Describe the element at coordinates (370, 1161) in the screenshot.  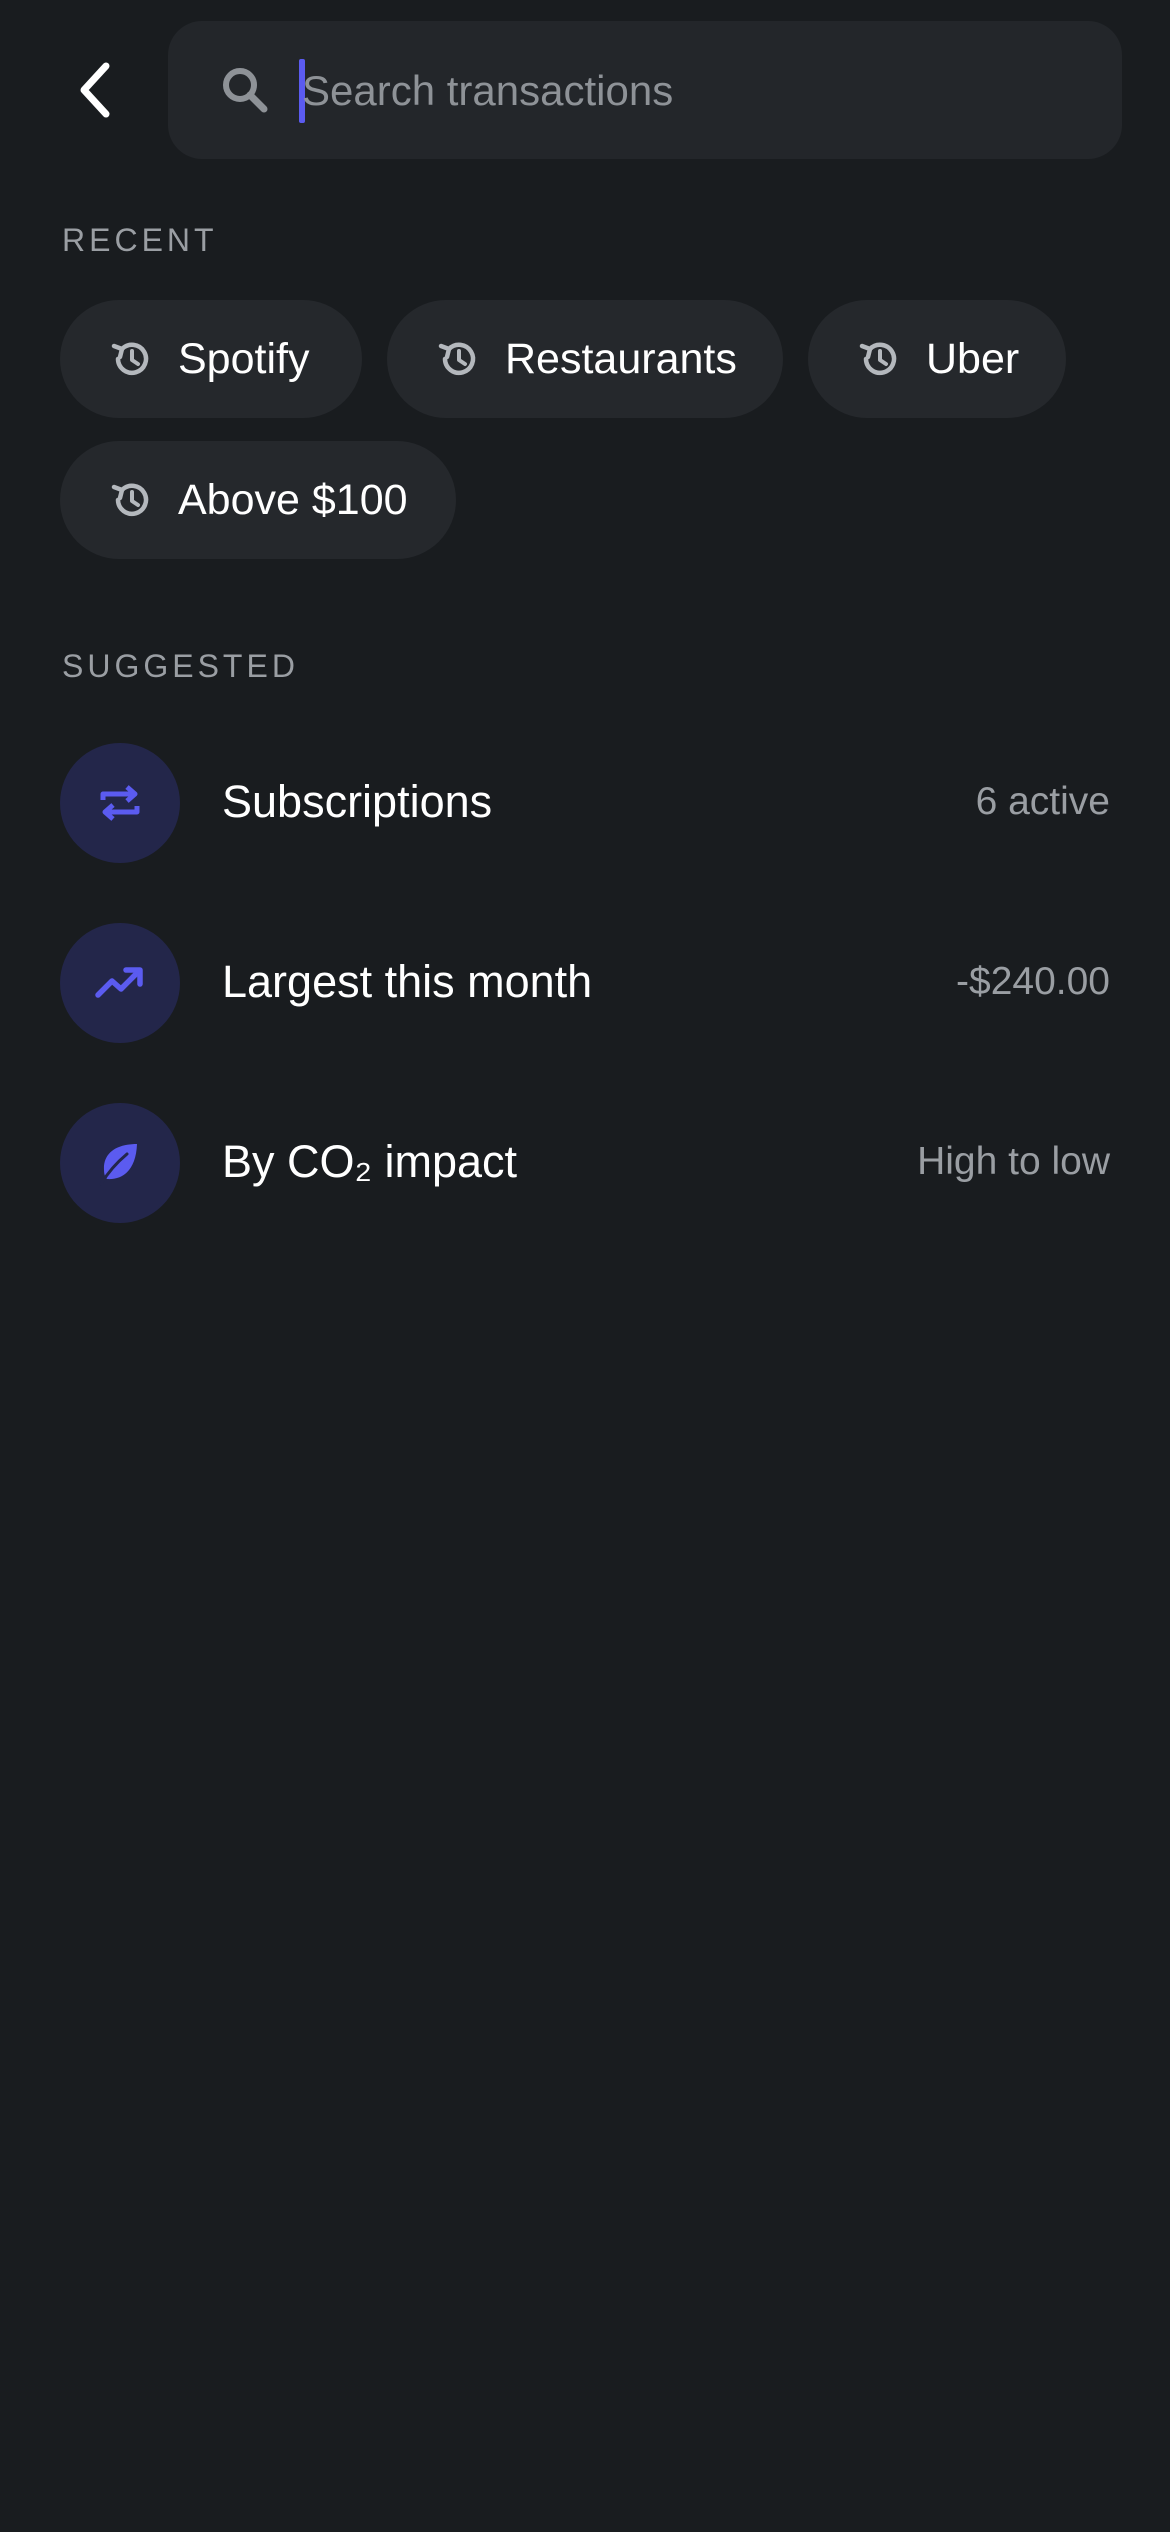
I see `suggestion-title: By CO₂ impact` at that location.